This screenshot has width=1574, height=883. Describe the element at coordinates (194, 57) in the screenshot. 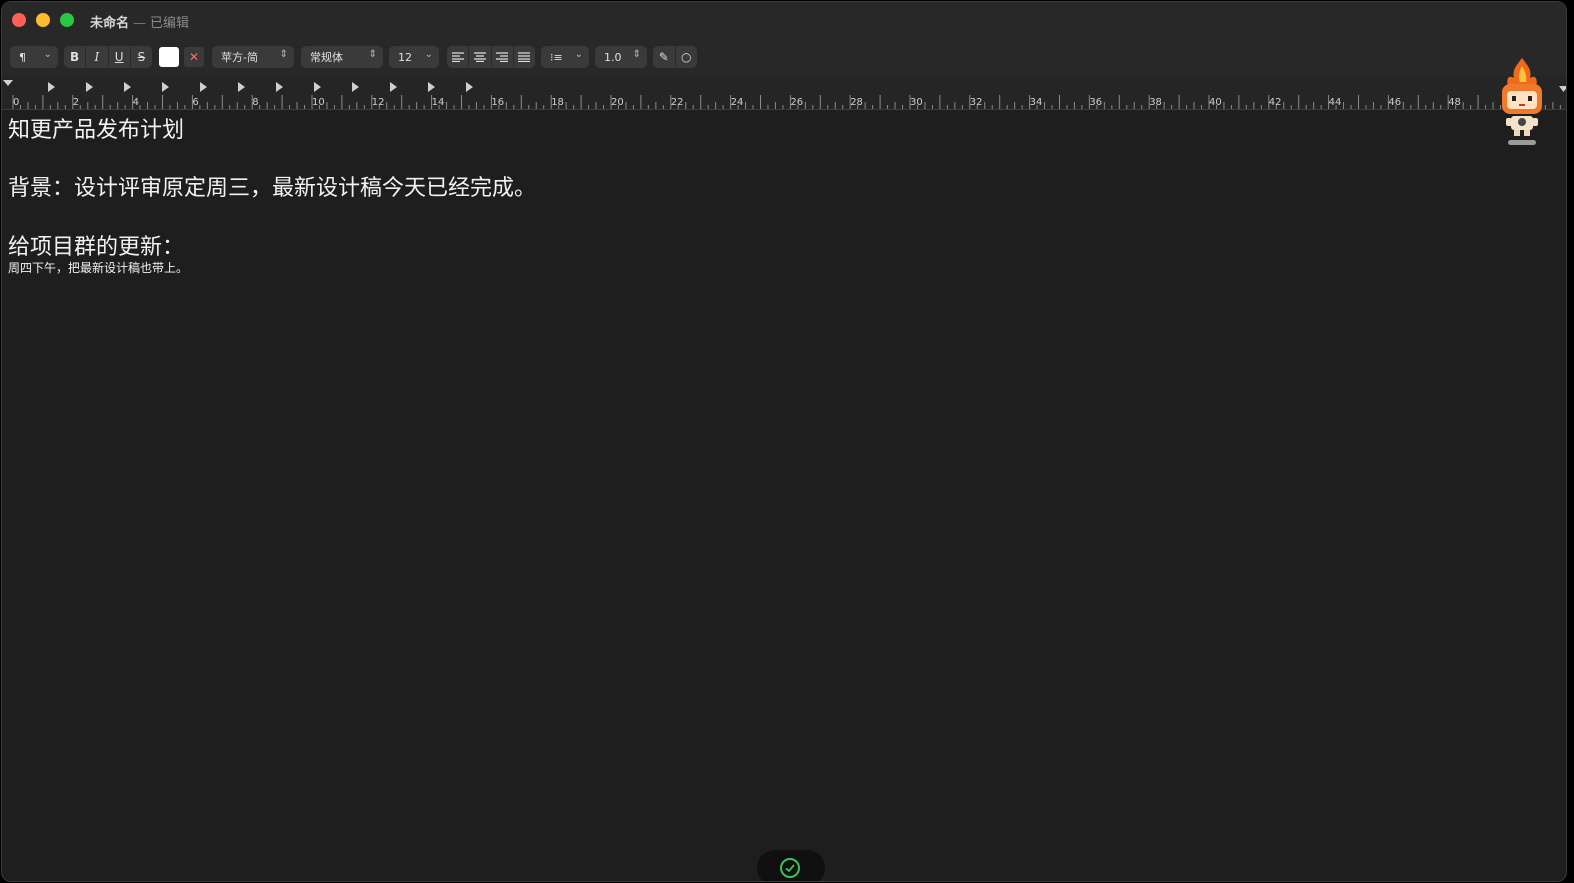

I see `highlight-color-icon: ✕` at that location.